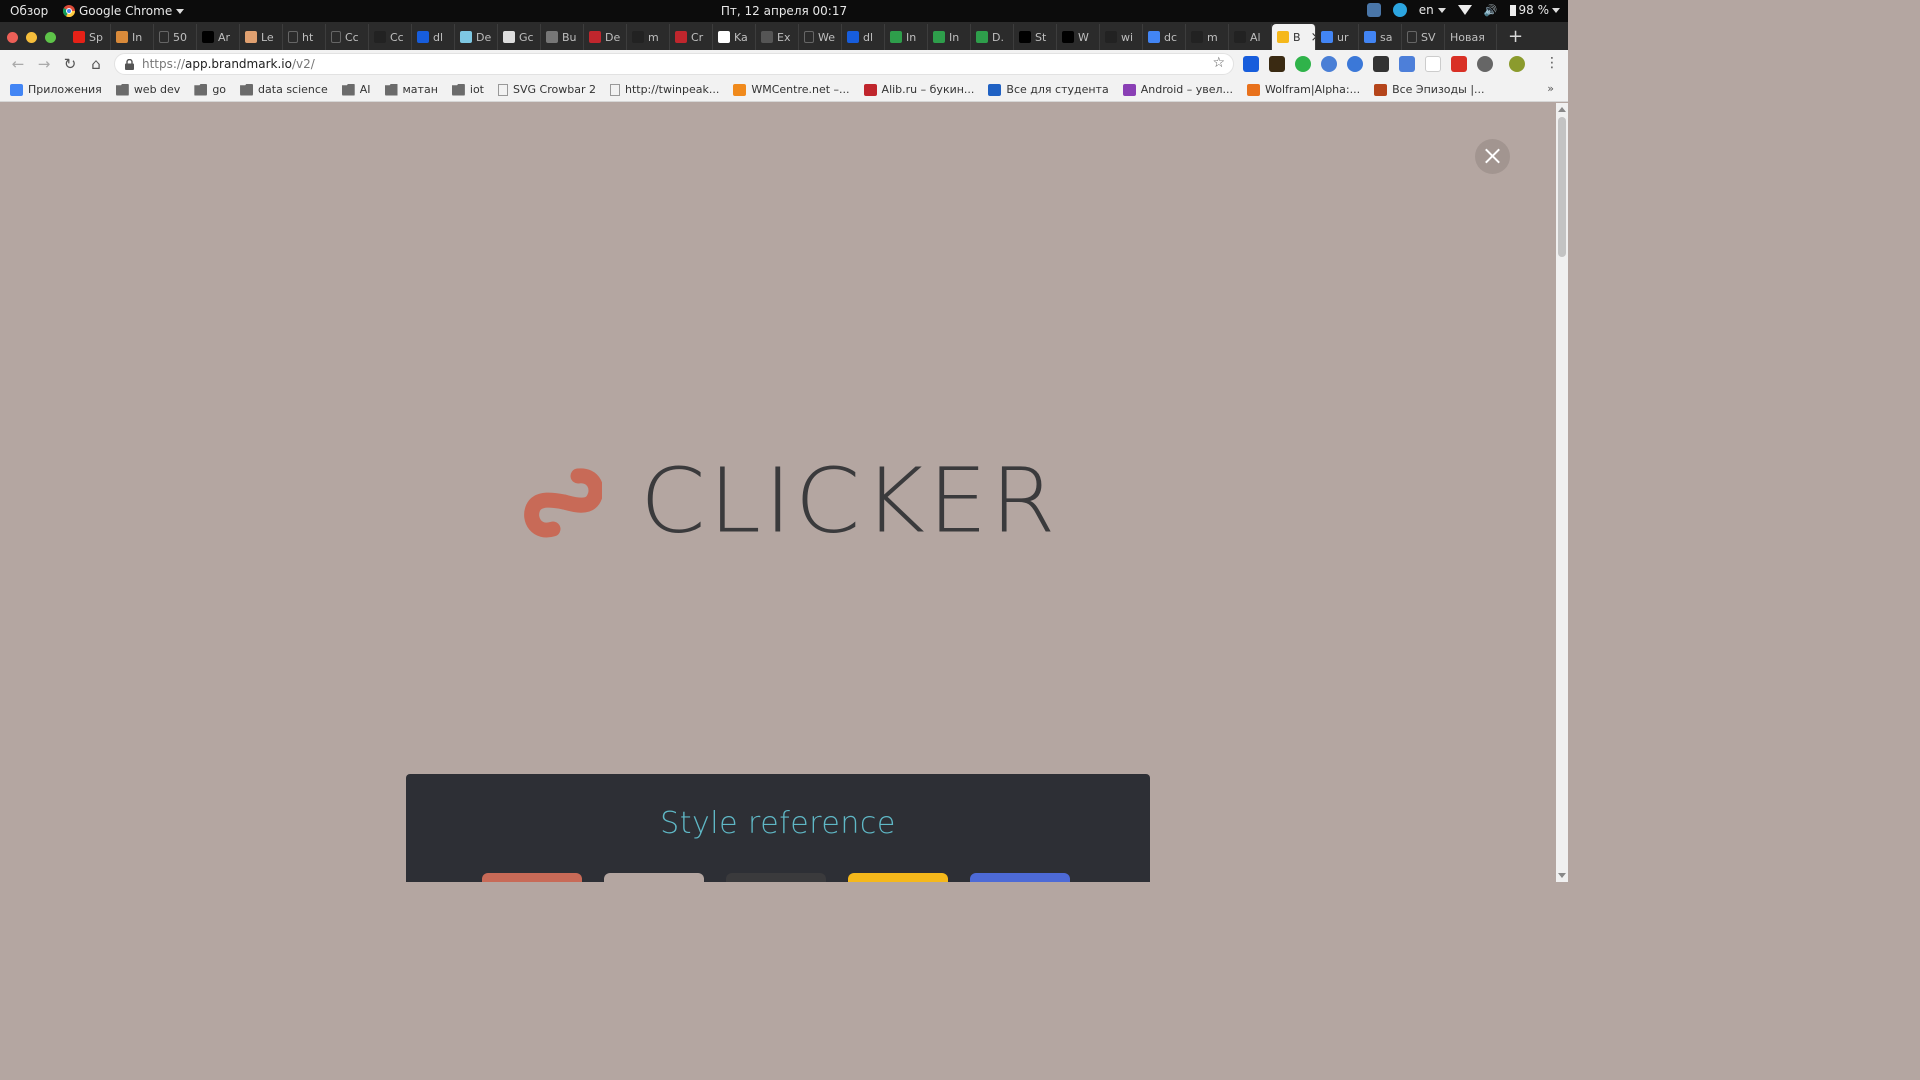 This screenshot has height=1080, width=1920. Describe the element at coordinates (89, 37) in the screenshot. I see `tab: Sp` at that location.